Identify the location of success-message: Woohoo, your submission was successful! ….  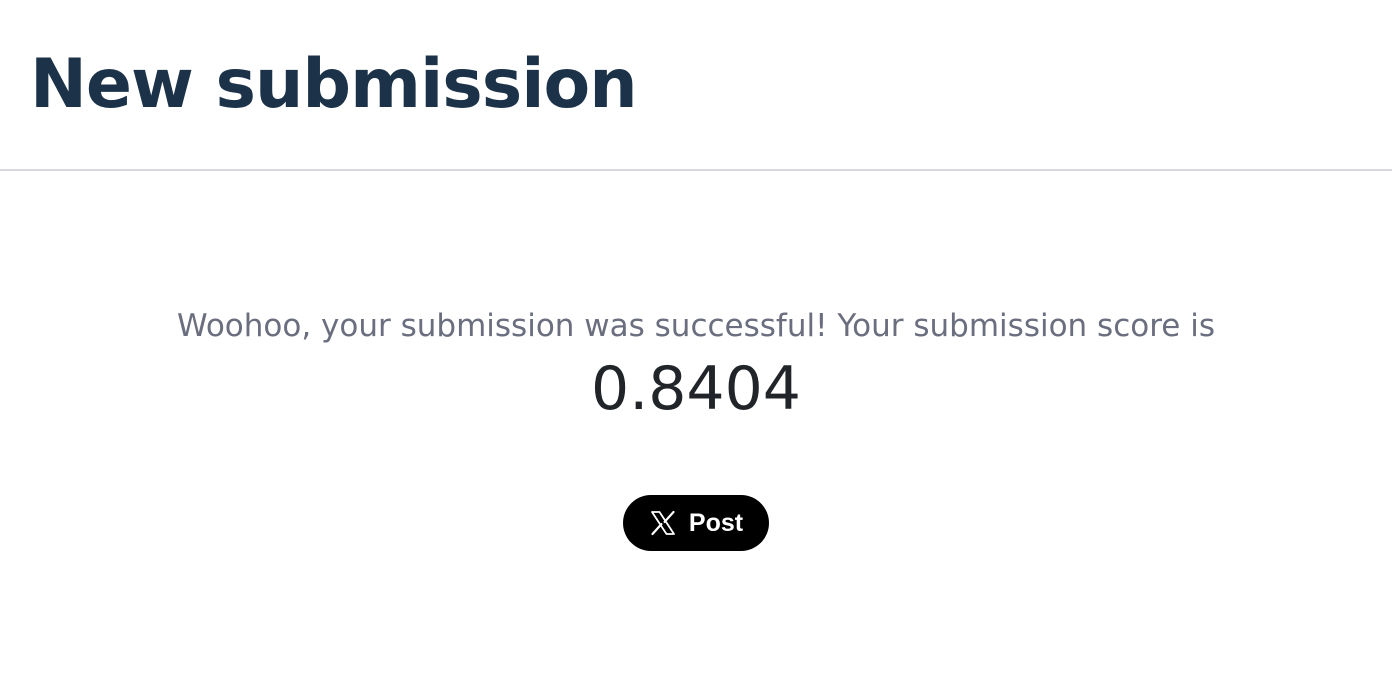
(696, 326).